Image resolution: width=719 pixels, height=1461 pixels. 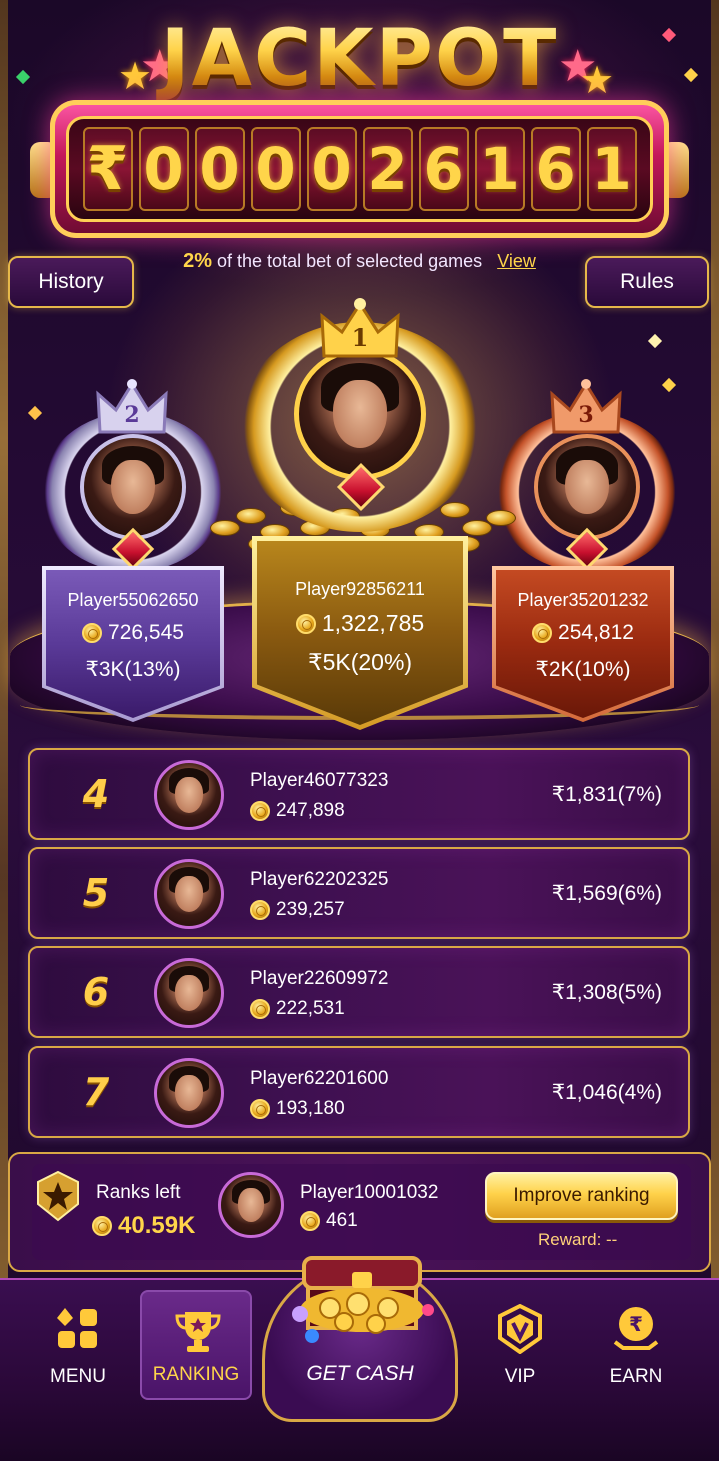 I want to click on counter-digit: 2, so click(x=387, y=169).